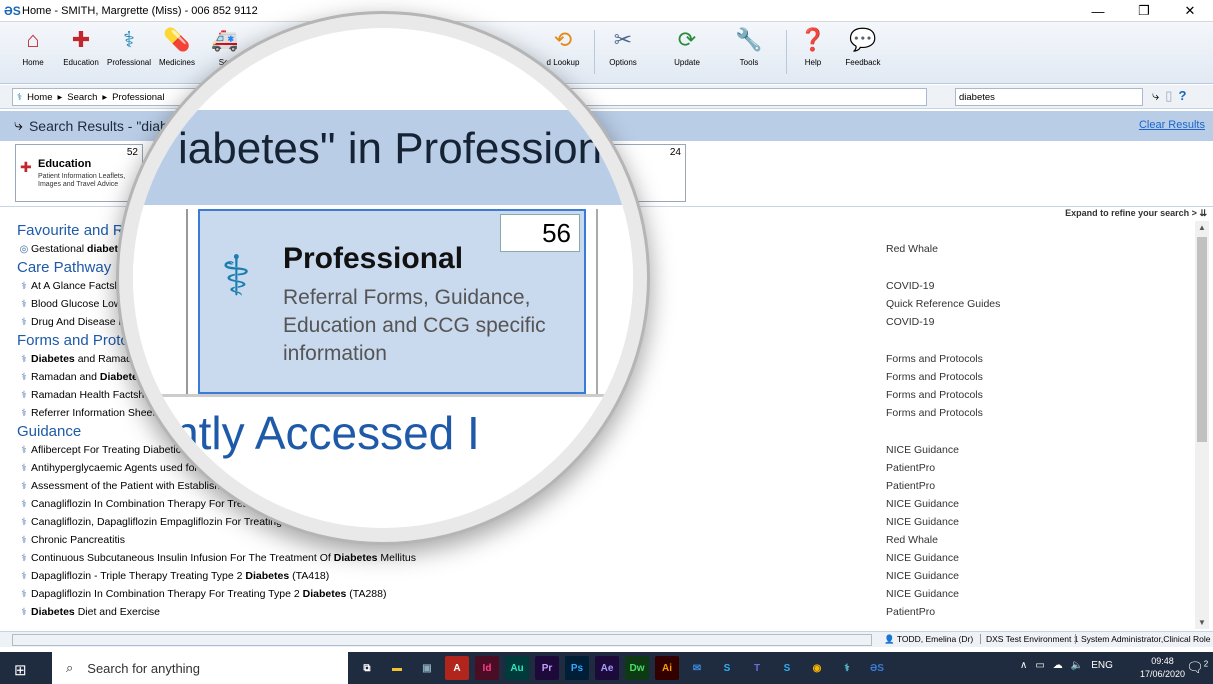 The image size is (1213, 684). What do you see at coordinates (487, 668) in the screenshot?
I see `indesign-icon: Id` at bounding box center [487, 668].